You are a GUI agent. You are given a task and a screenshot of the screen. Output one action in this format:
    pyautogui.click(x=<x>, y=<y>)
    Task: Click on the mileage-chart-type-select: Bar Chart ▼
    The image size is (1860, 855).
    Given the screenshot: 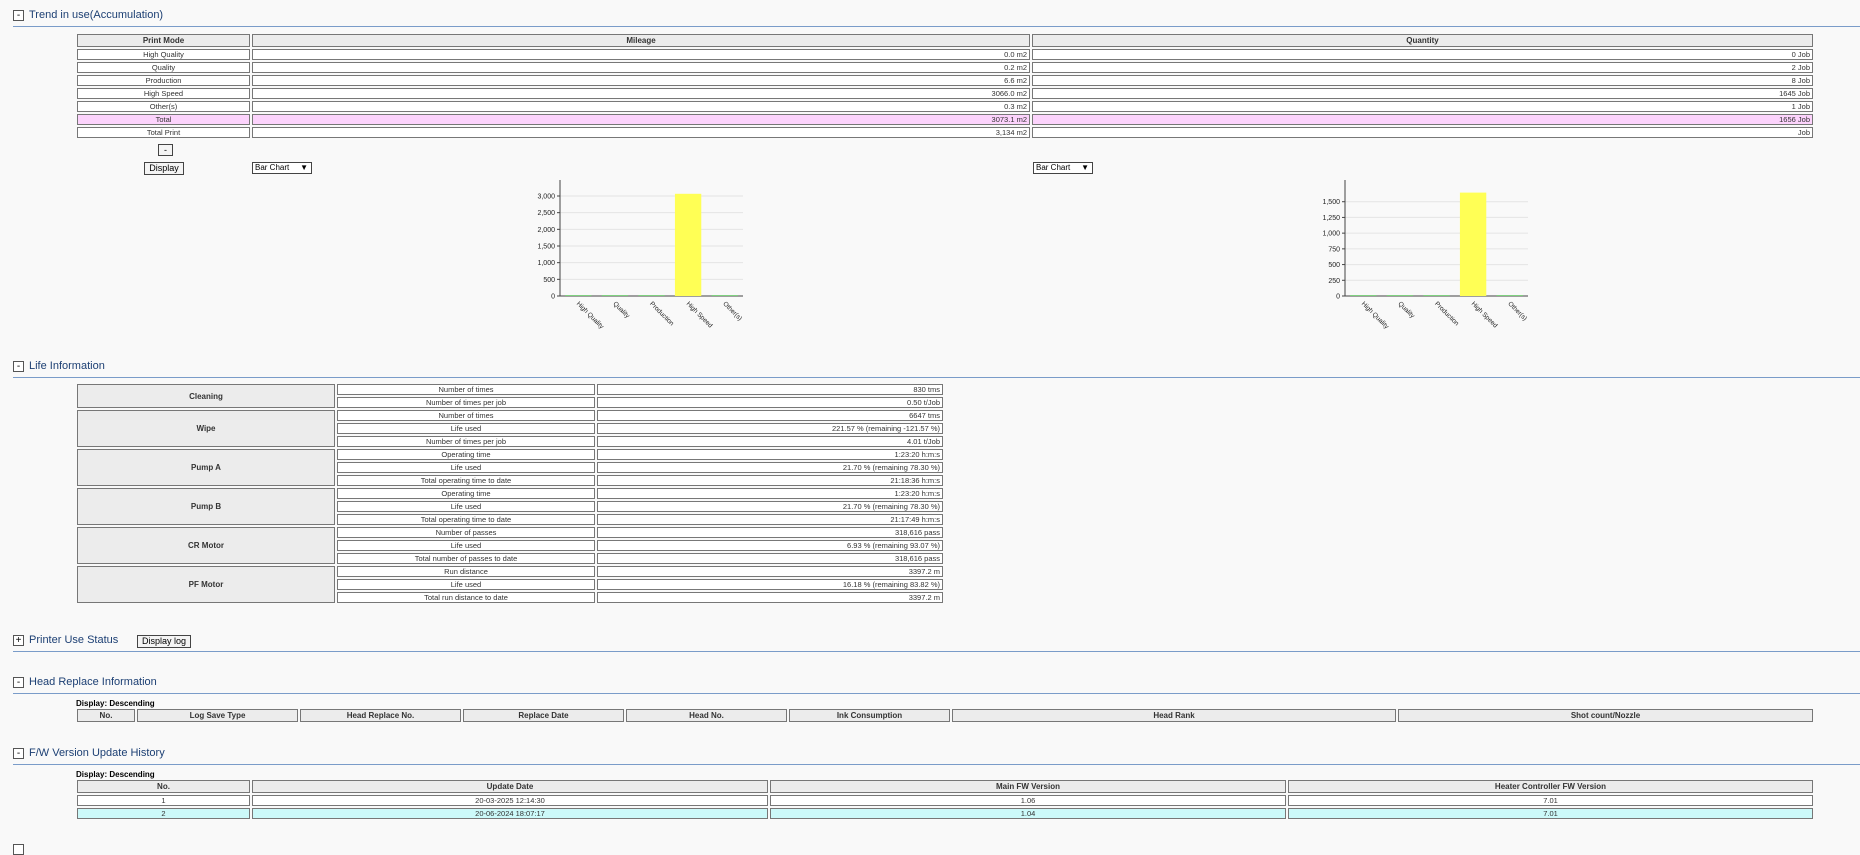 What is the action you would take?
    pyautogui.click(x=282, y=168)
    